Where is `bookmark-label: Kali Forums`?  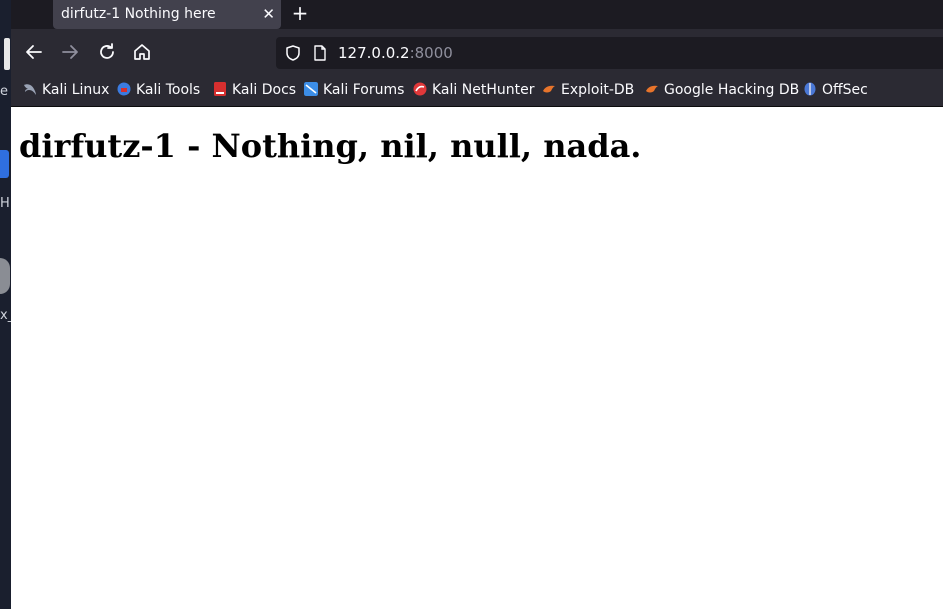 bookmark-label: Kali Forums is located at coordinates (364, 90).